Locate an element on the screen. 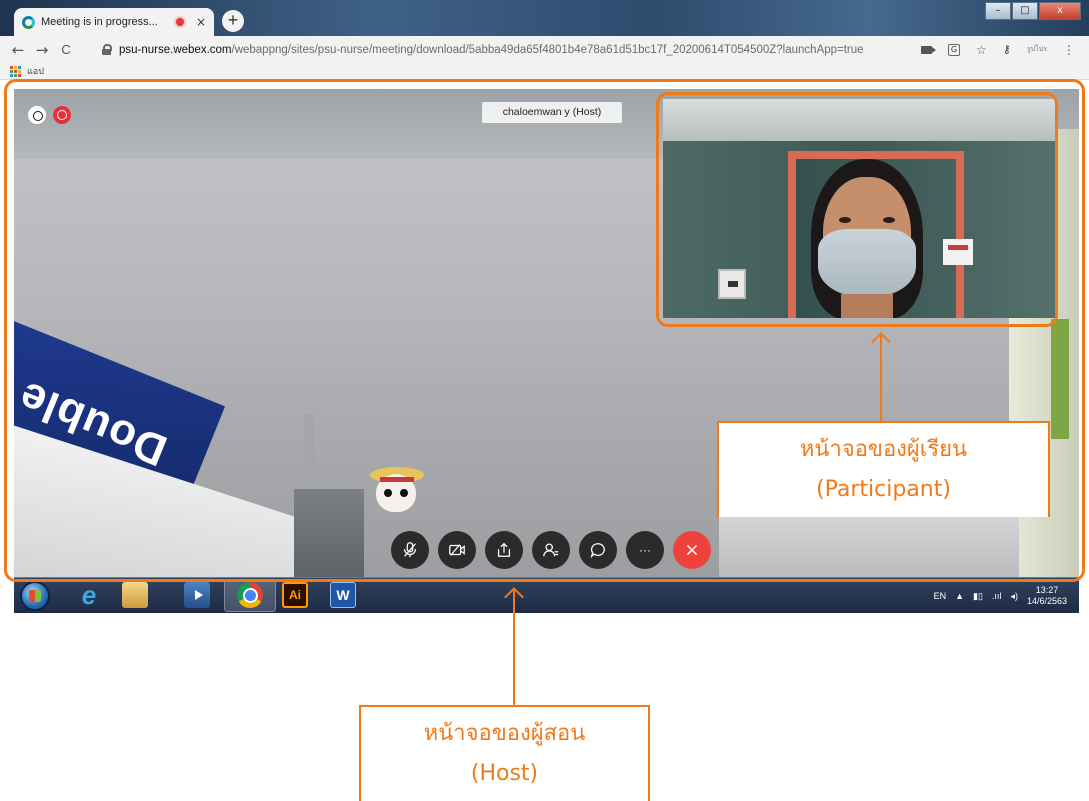 The width and height of the screenshot is (1089, 801). menu-icon: ⋮ is located at coordinates (1069, 50).